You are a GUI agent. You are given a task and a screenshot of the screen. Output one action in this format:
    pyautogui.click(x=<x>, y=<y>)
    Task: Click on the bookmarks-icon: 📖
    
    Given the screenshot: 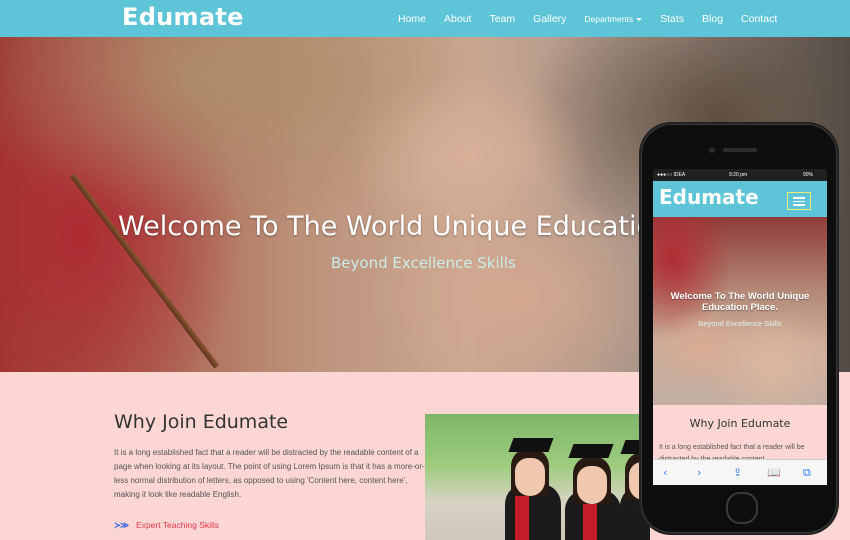 What is the action you would take?
    pyautogui.click(x=774, y=472)
    